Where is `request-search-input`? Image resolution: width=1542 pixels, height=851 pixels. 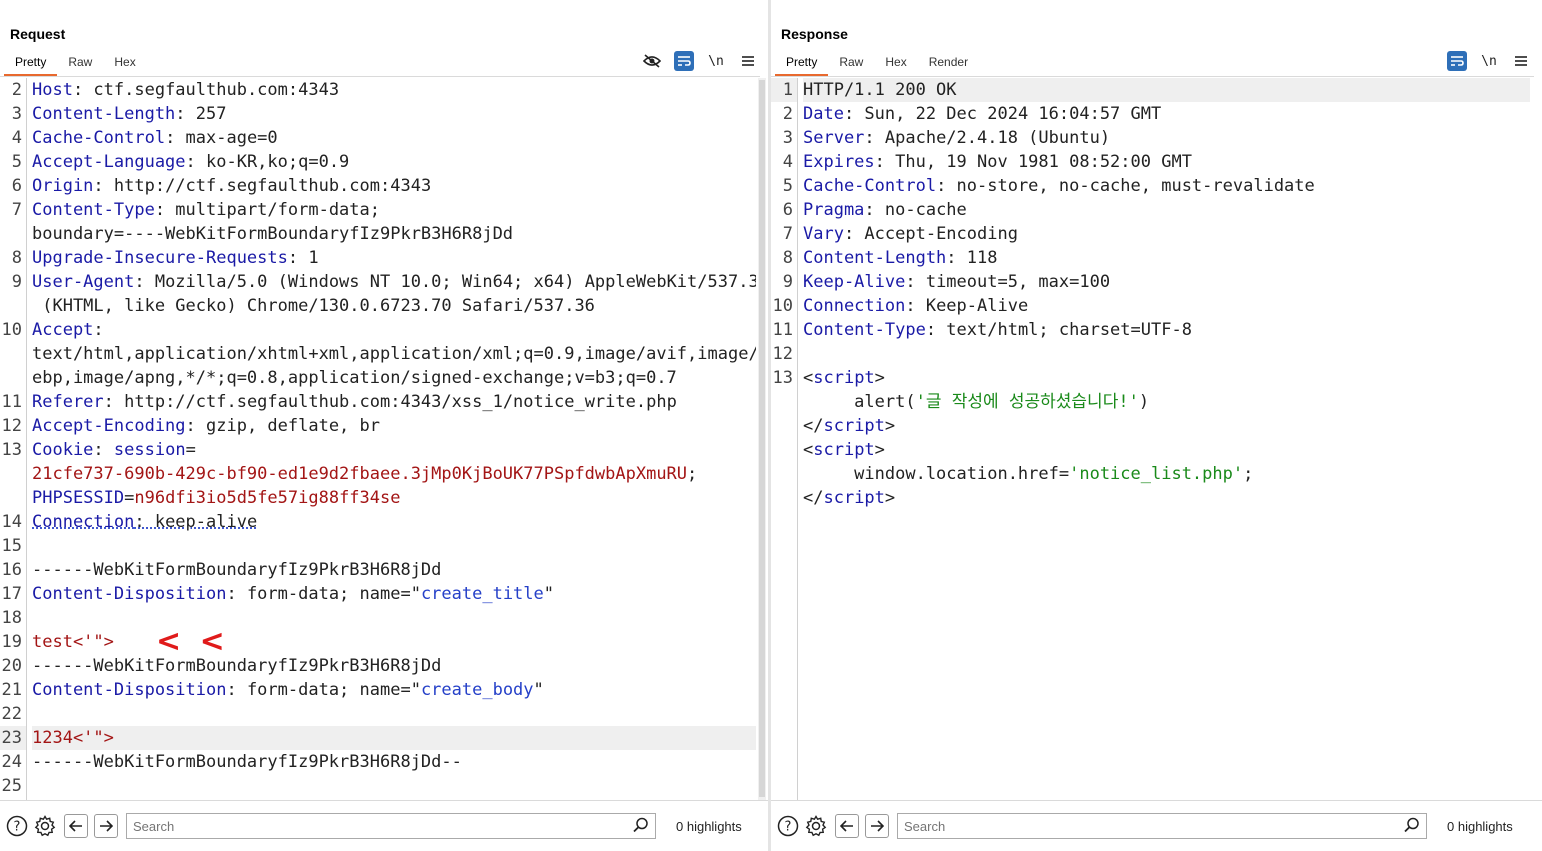
request-search-input is located at coordinates (391, 826).